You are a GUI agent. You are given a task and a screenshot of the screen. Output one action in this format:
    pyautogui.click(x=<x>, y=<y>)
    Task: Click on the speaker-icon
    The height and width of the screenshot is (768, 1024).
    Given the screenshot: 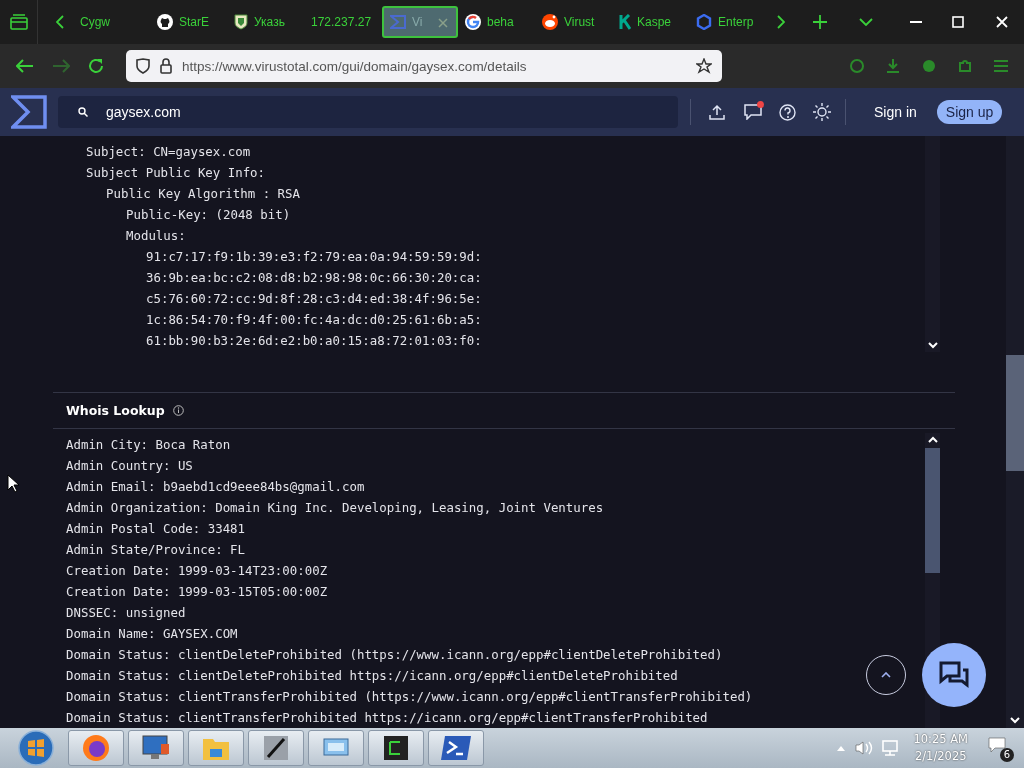 What is the action you would take?
    pyautogui.click(x=864, y=748)
    